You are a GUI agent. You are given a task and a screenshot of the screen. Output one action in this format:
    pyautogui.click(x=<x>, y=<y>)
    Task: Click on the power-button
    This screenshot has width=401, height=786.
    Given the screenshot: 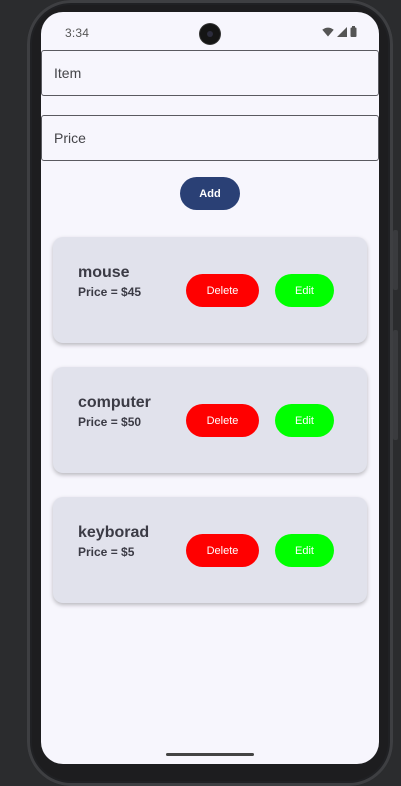 What is the action you would take?
    pyautogui.click(x=395, y=385)
    